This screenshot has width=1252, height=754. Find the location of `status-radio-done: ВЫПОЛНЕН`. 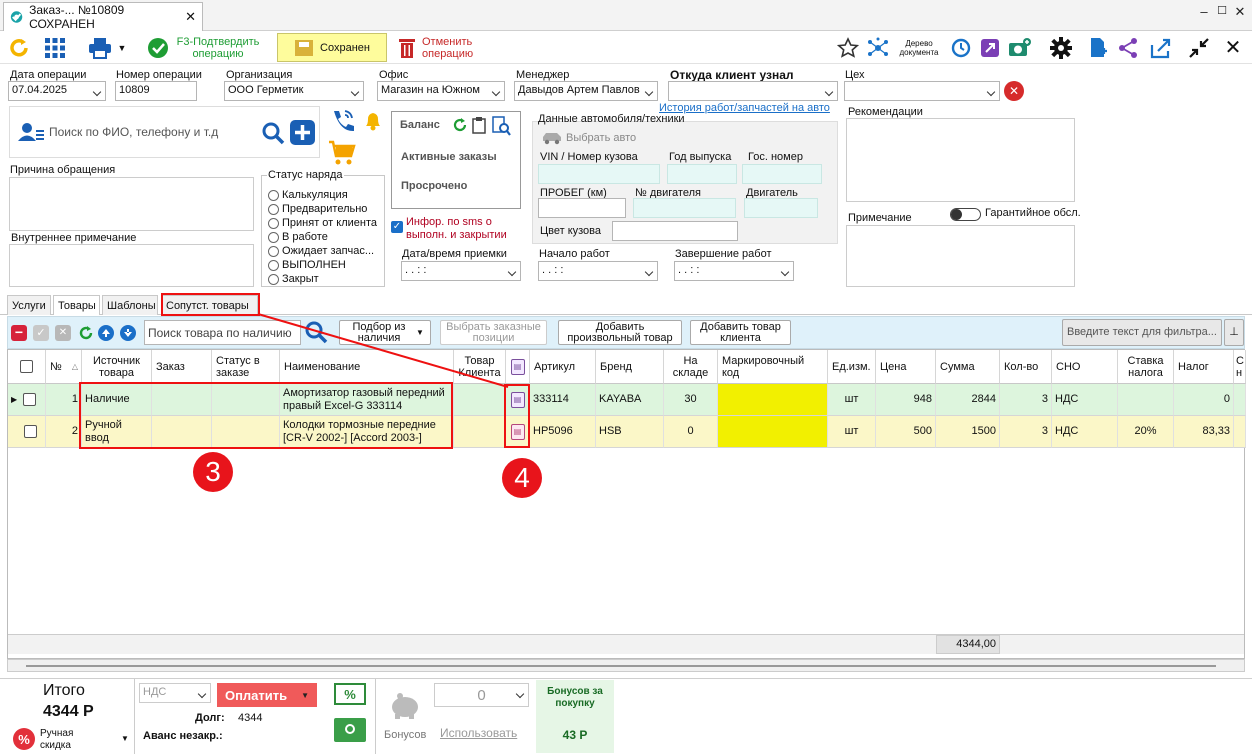

status-radio-done: ВЫПОЛНЕН is located at coordinates (322, 265).